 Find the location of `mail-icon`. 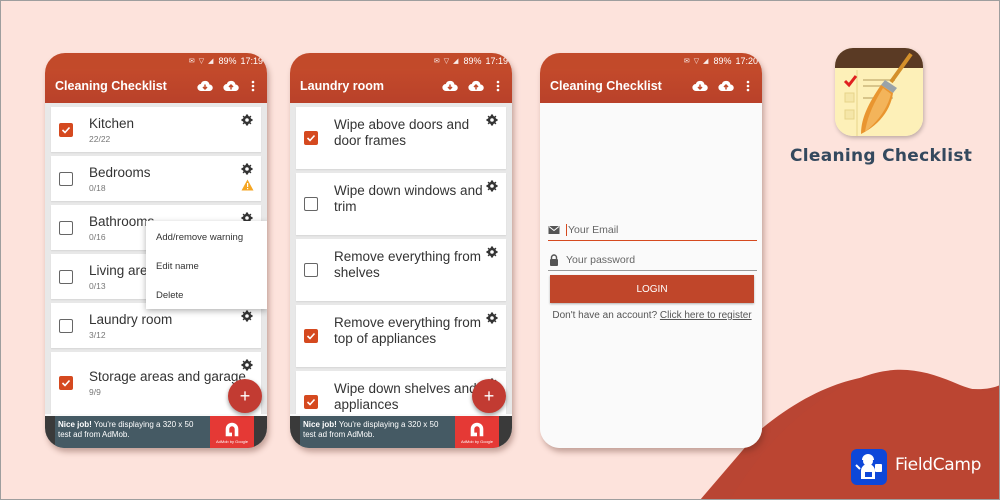

mail-icon is located at coordinates (554, 229).